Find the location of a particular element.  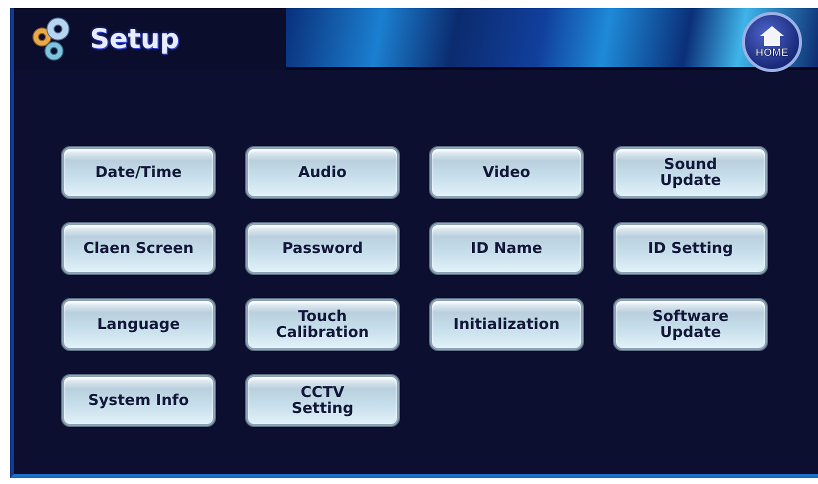

setup-button: ID Name is located at coordinates (506, 248).